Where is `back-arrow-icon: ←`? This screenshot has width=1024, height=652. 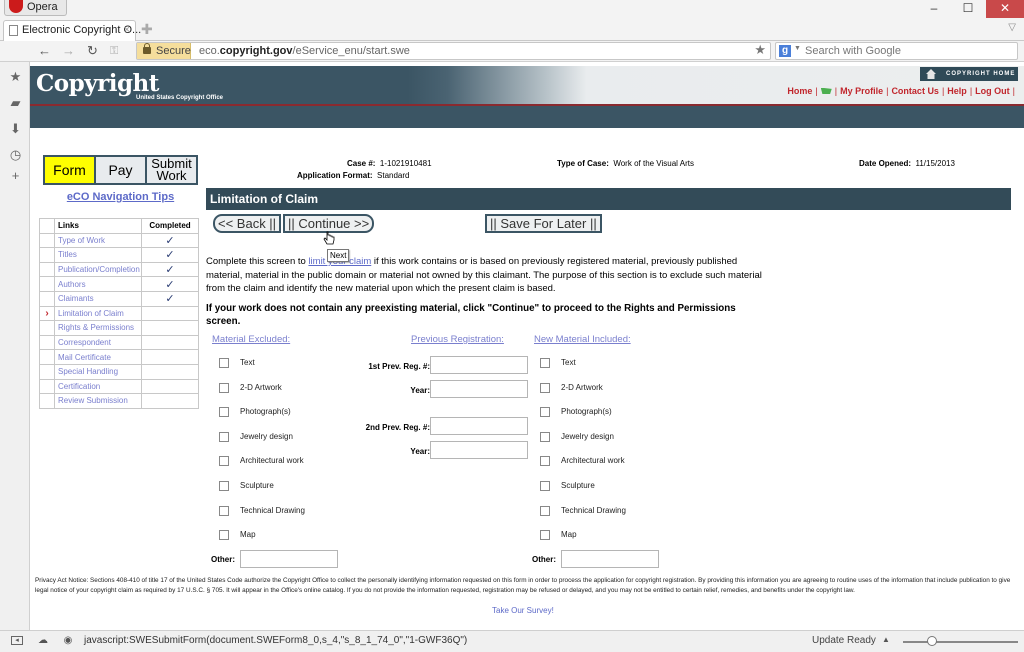 back-arrow-icon: ← is located at coordinates (44, 51).